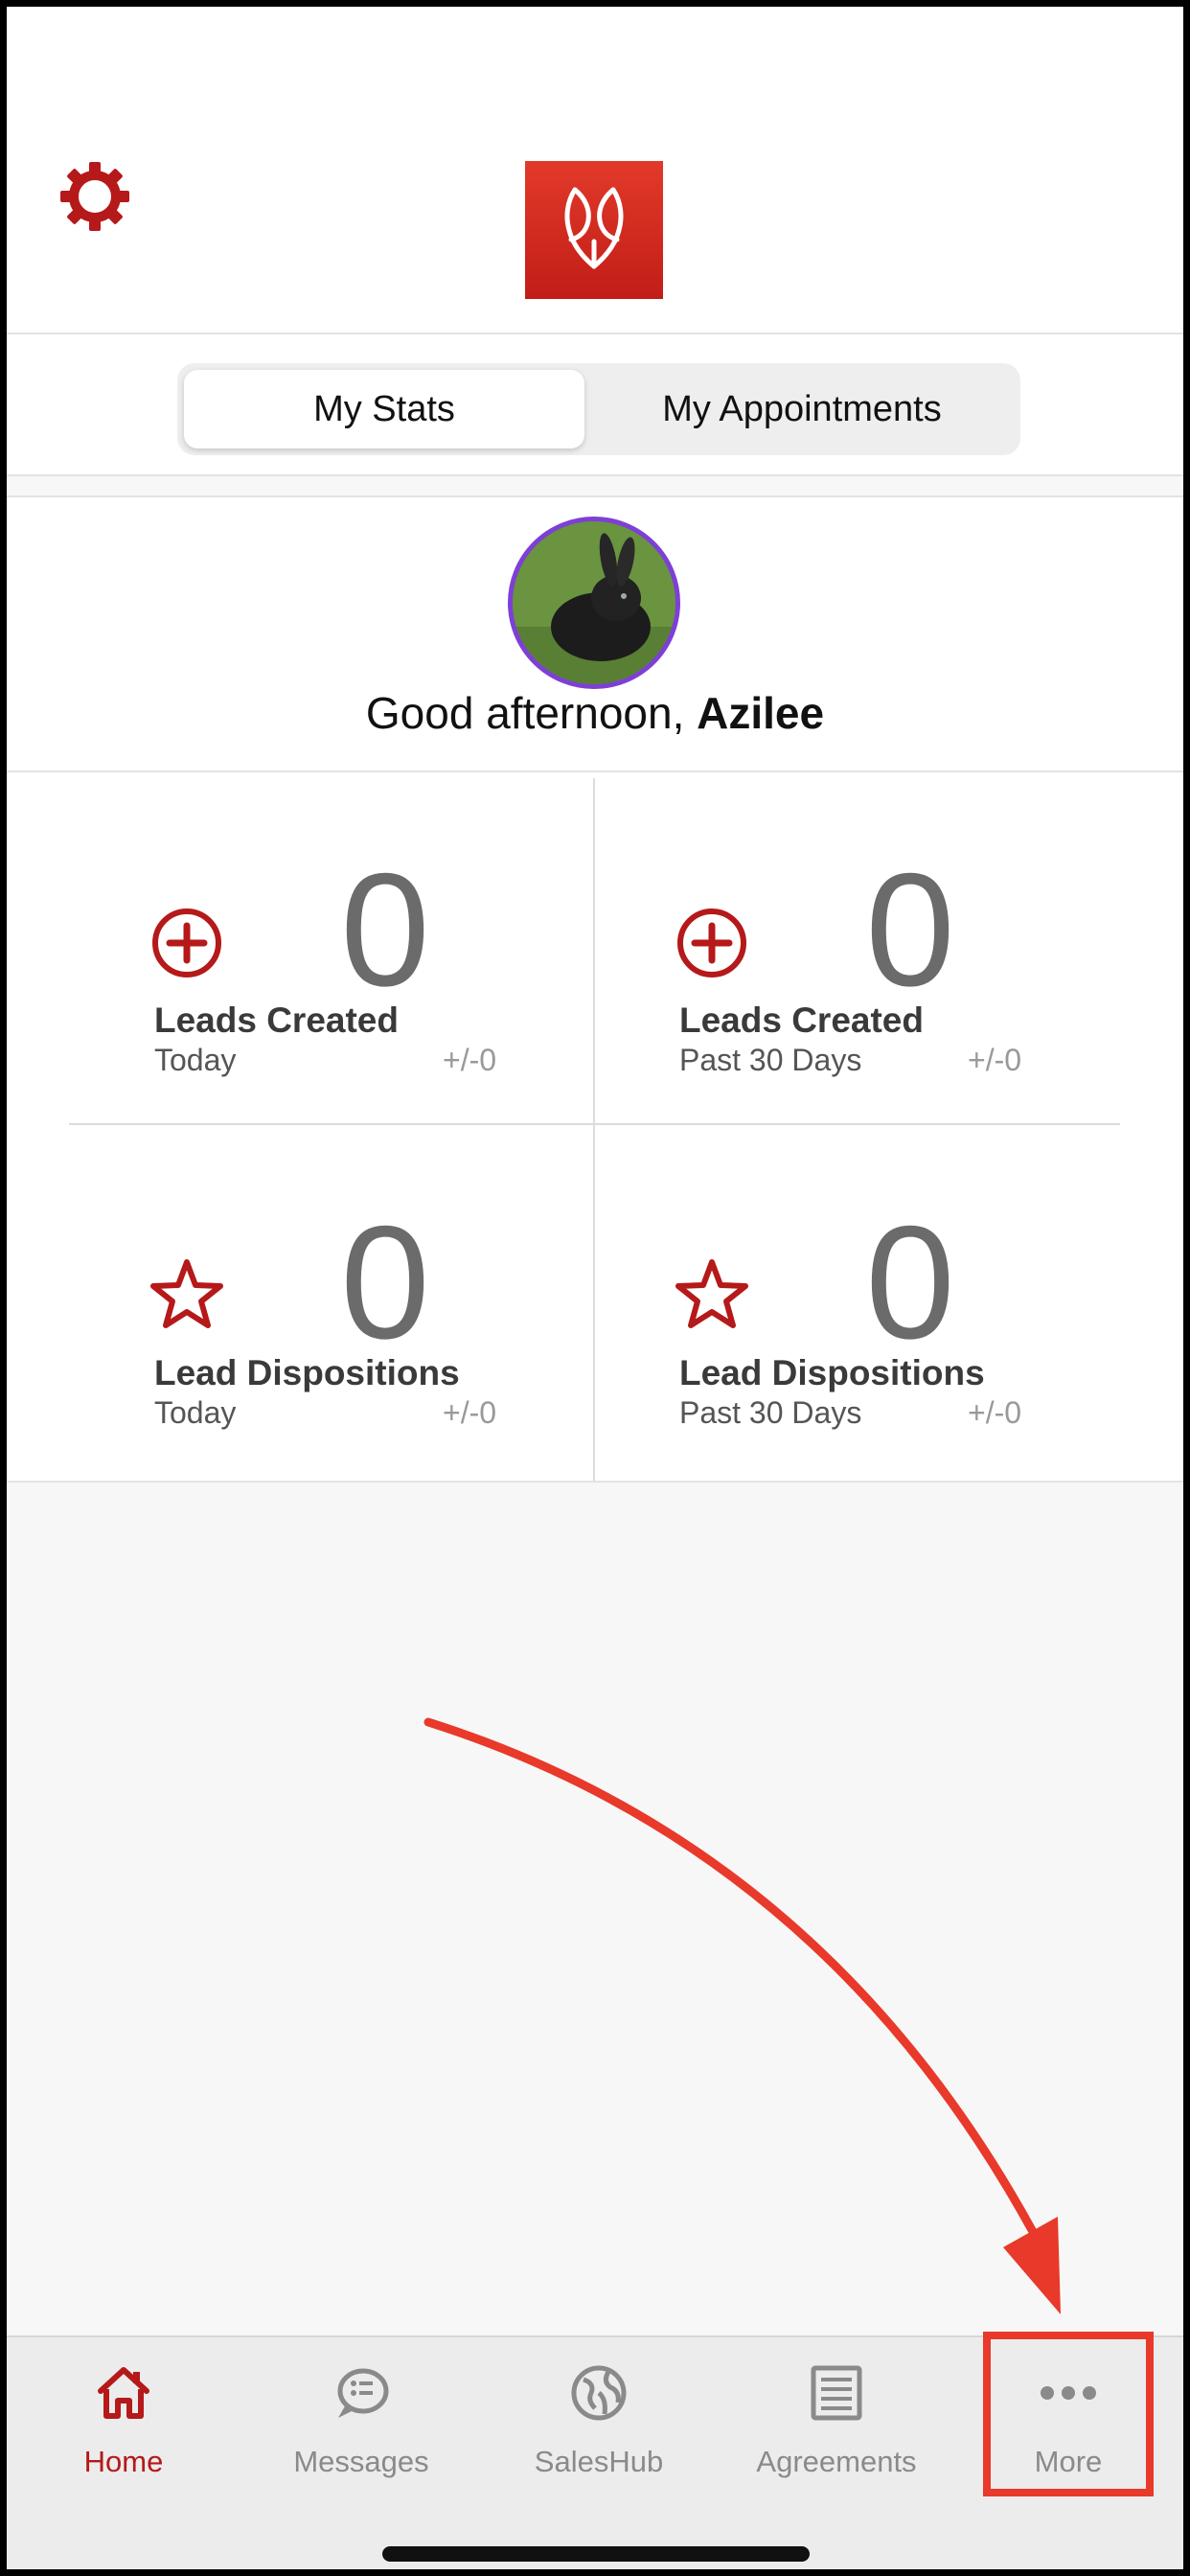 This screenshot has height=2576, width=1190. Describe the element at coordinates (384, 409) in the screenshot. I see `tab-my-stats: My Stats` at that location.